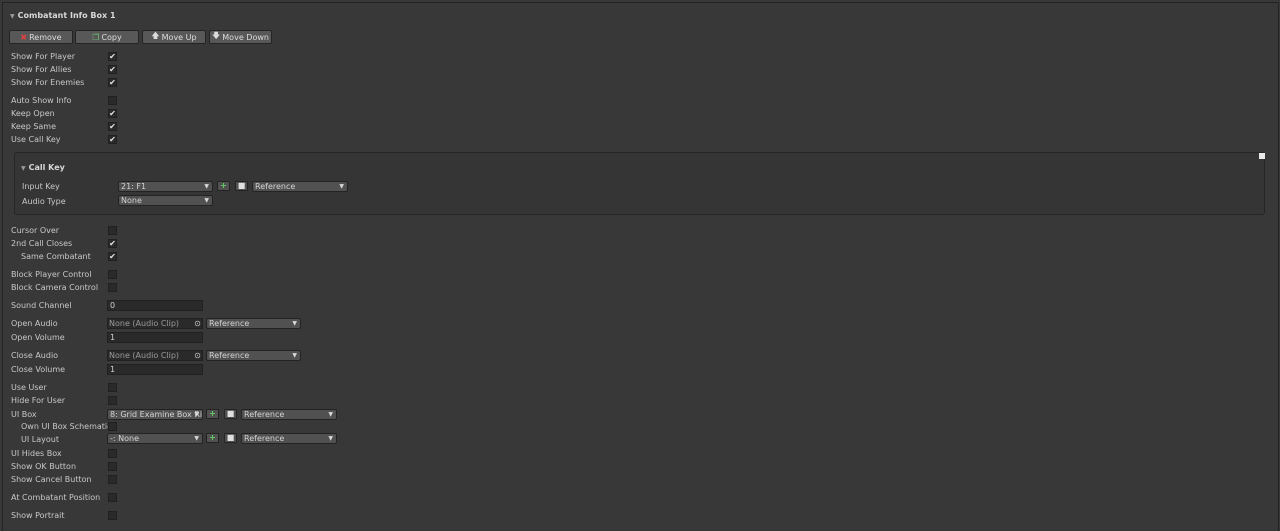 This screenshot has height=531, width=1280. I want to click on ui-box-mode-dropdown: Reference ▼, so click(289, 414).